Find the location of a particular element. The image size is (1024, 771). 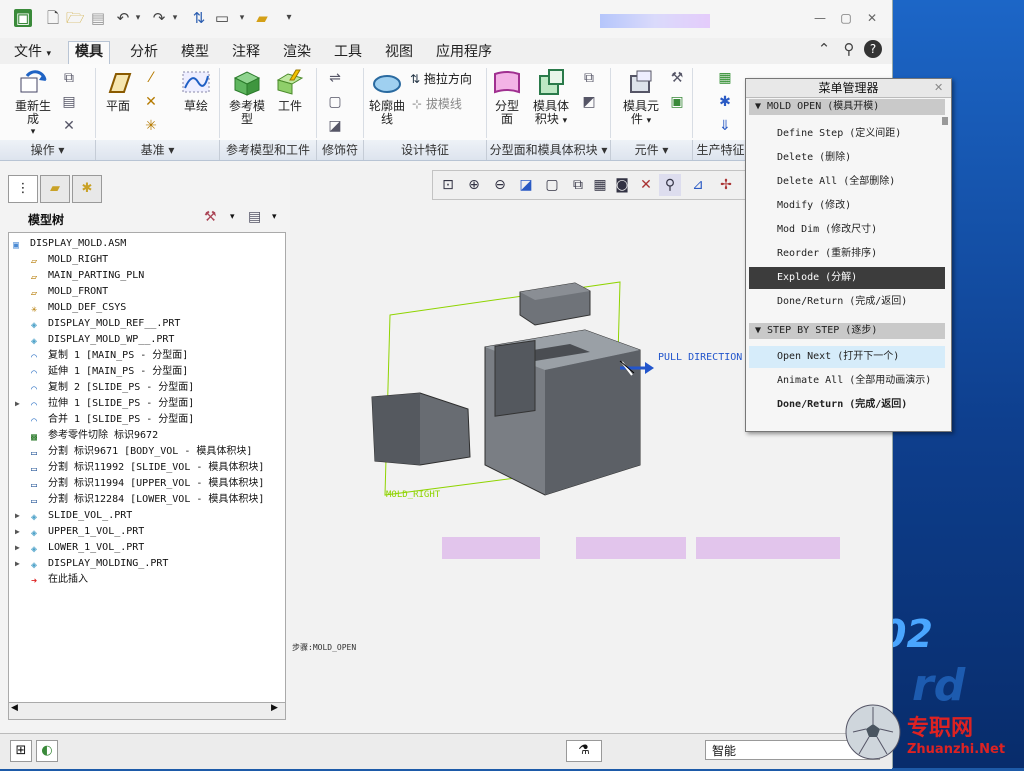

csys-icon: ✳ is located at coordinates (151, 126).